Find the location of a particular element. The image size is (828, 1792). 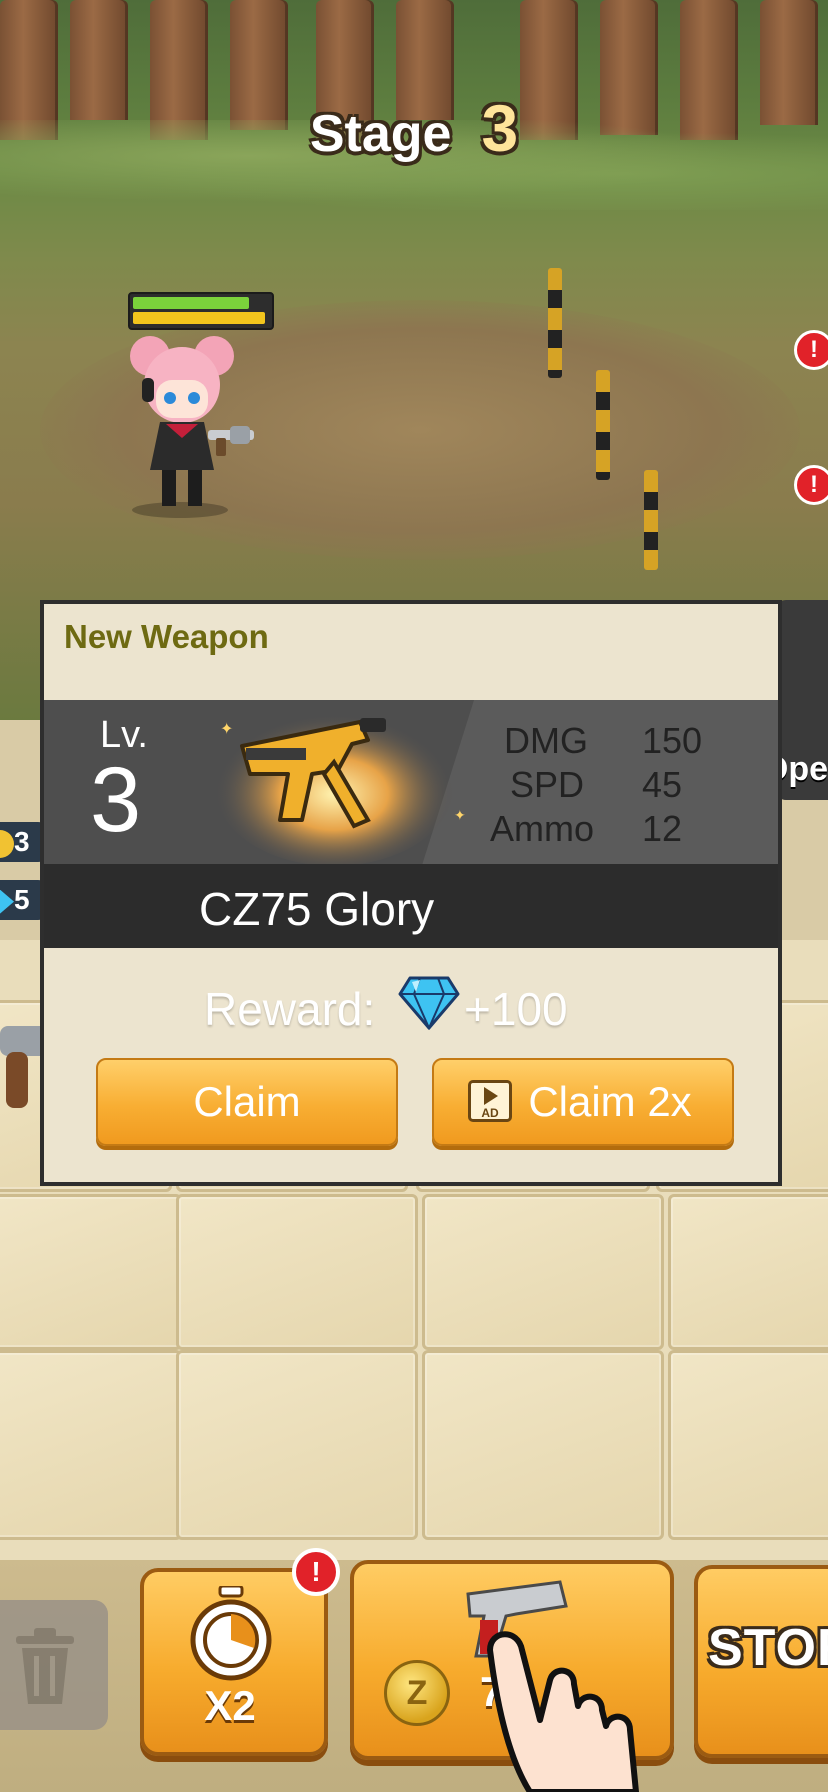

claim-label: Claim is located at coordinates (247, 1101).